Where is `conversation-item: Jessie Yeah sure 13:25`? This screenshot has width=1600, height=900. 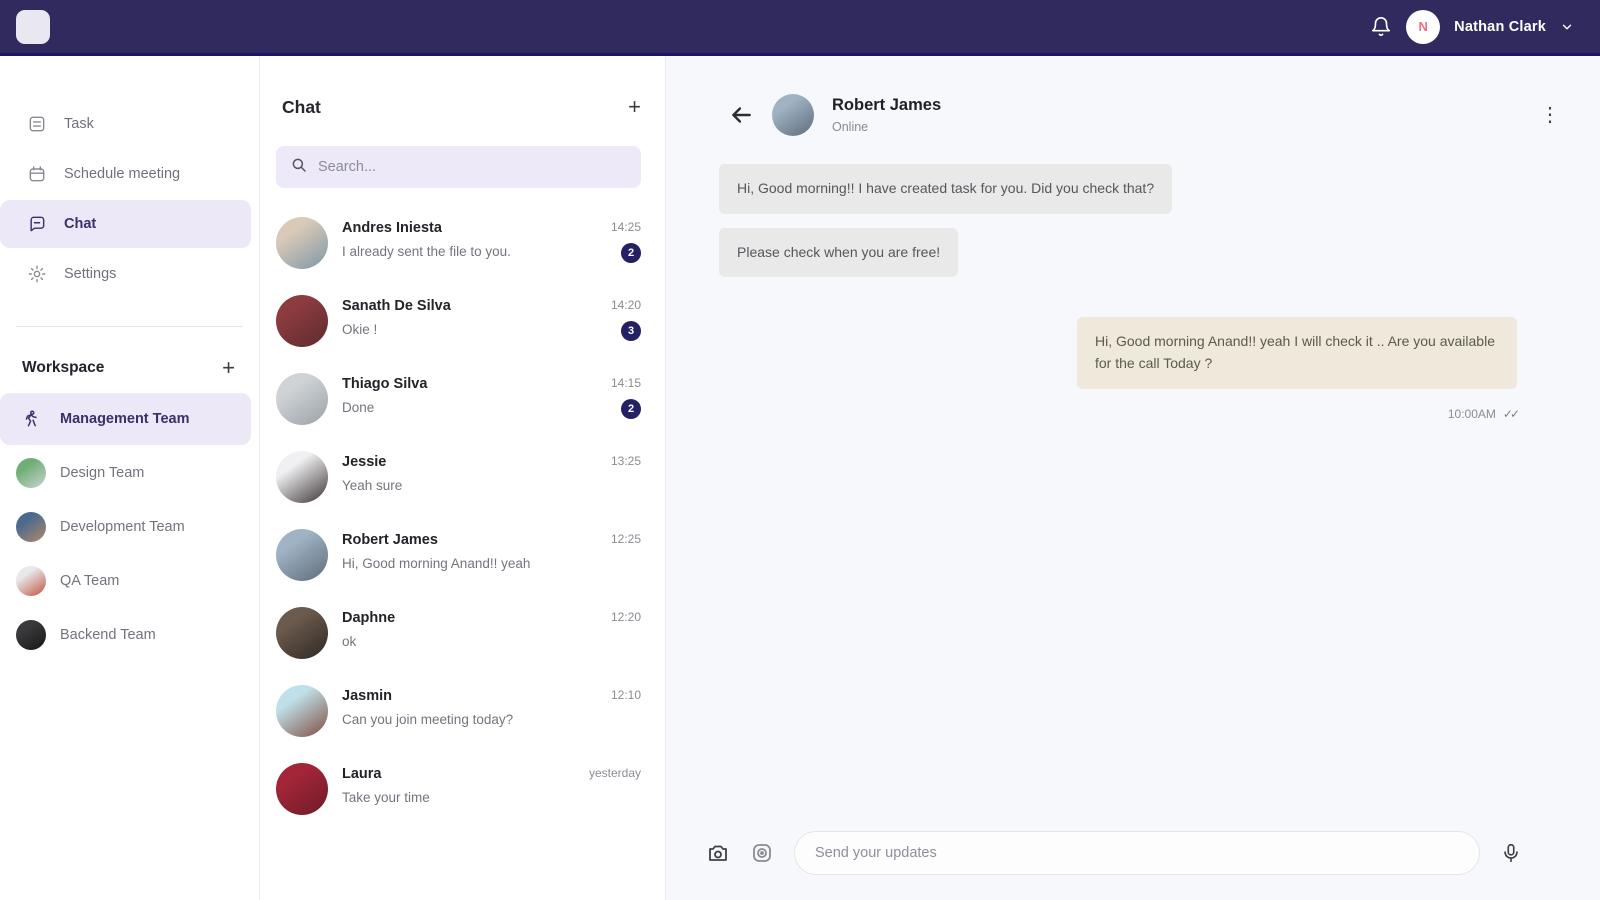
conversation-item: Jessie Yeah sure 13:25 is located at coordinates (462, 477).